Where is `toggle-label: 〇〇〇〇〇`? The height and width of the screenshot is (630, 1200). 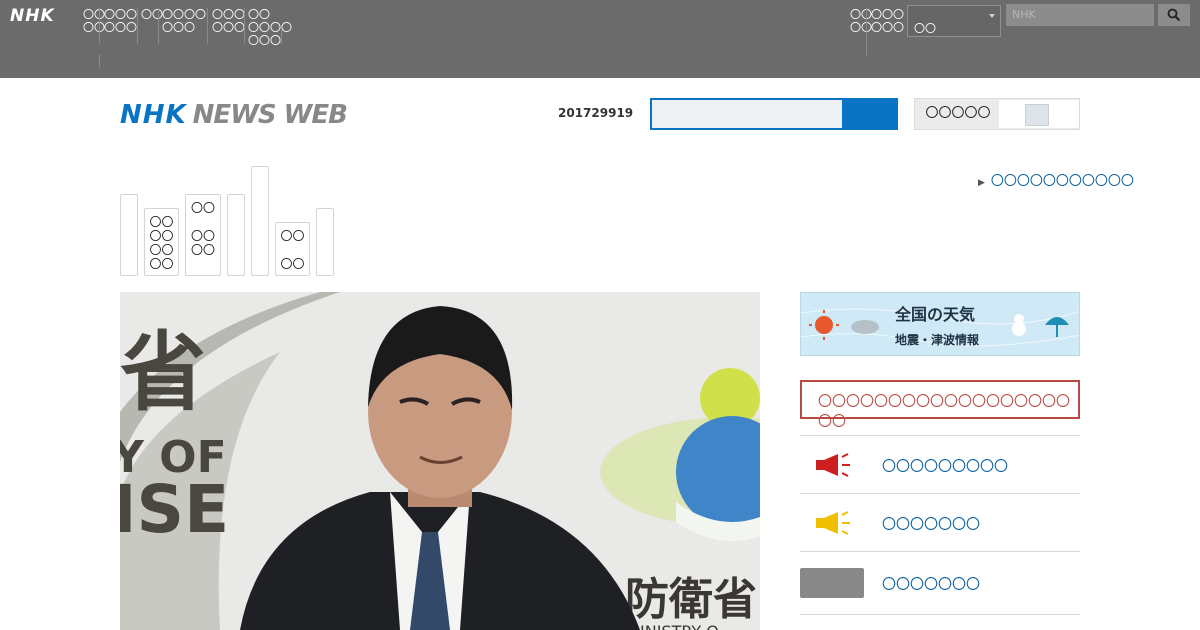
toggle-label: 〇〇〇〇〇 is located at coordinates (958, 113).